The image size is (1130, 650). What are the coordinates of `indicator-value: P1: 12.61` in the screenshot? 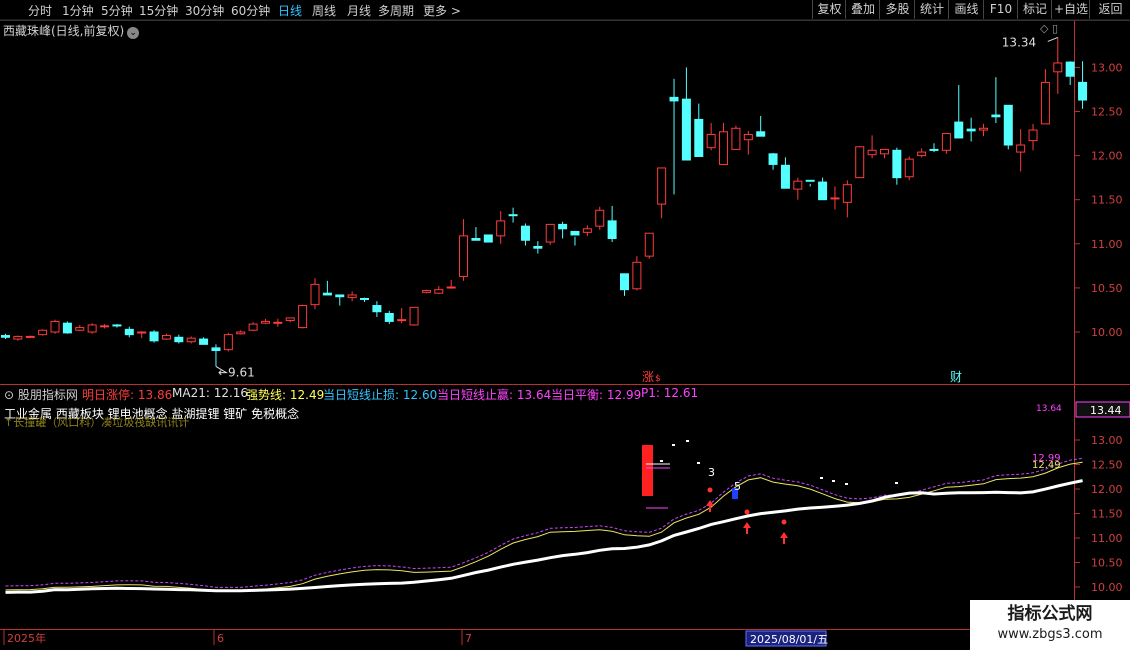 It's located at (670, 393).